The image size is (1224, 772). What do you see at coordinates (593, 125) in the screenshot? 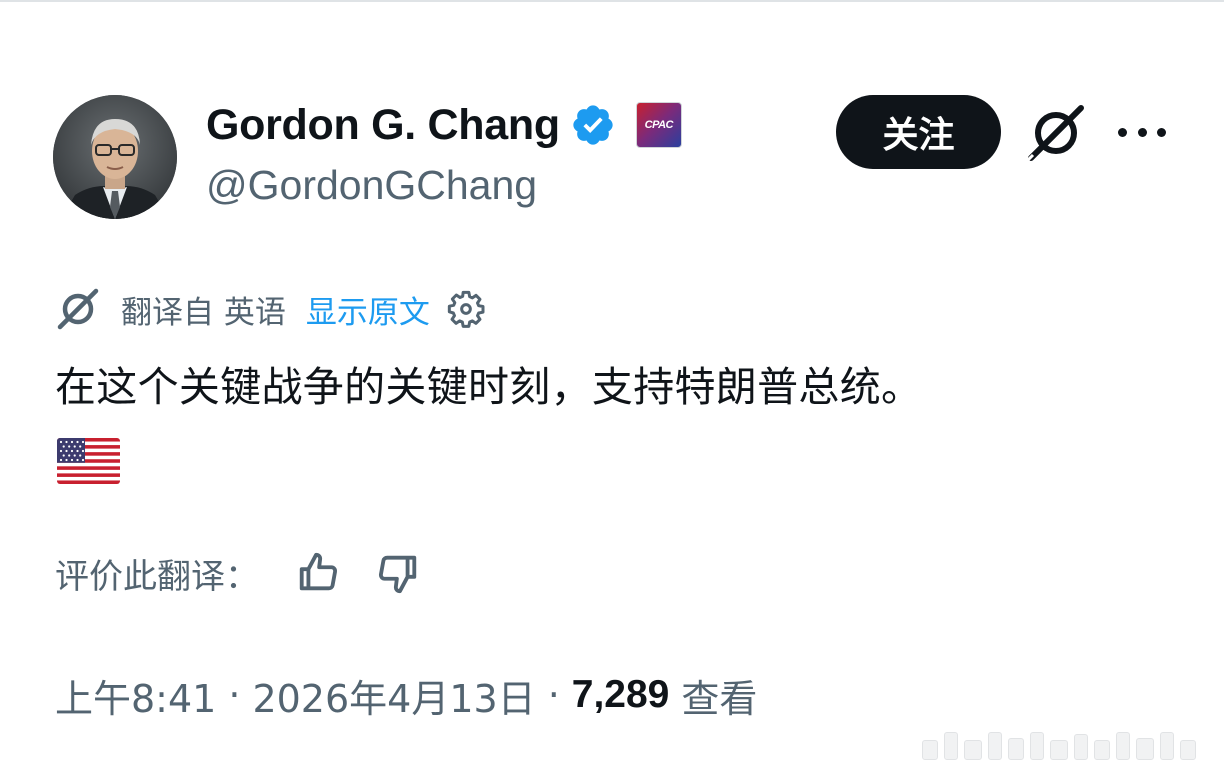
I see `verified-badge-icon` at bounding box center [593, 125].